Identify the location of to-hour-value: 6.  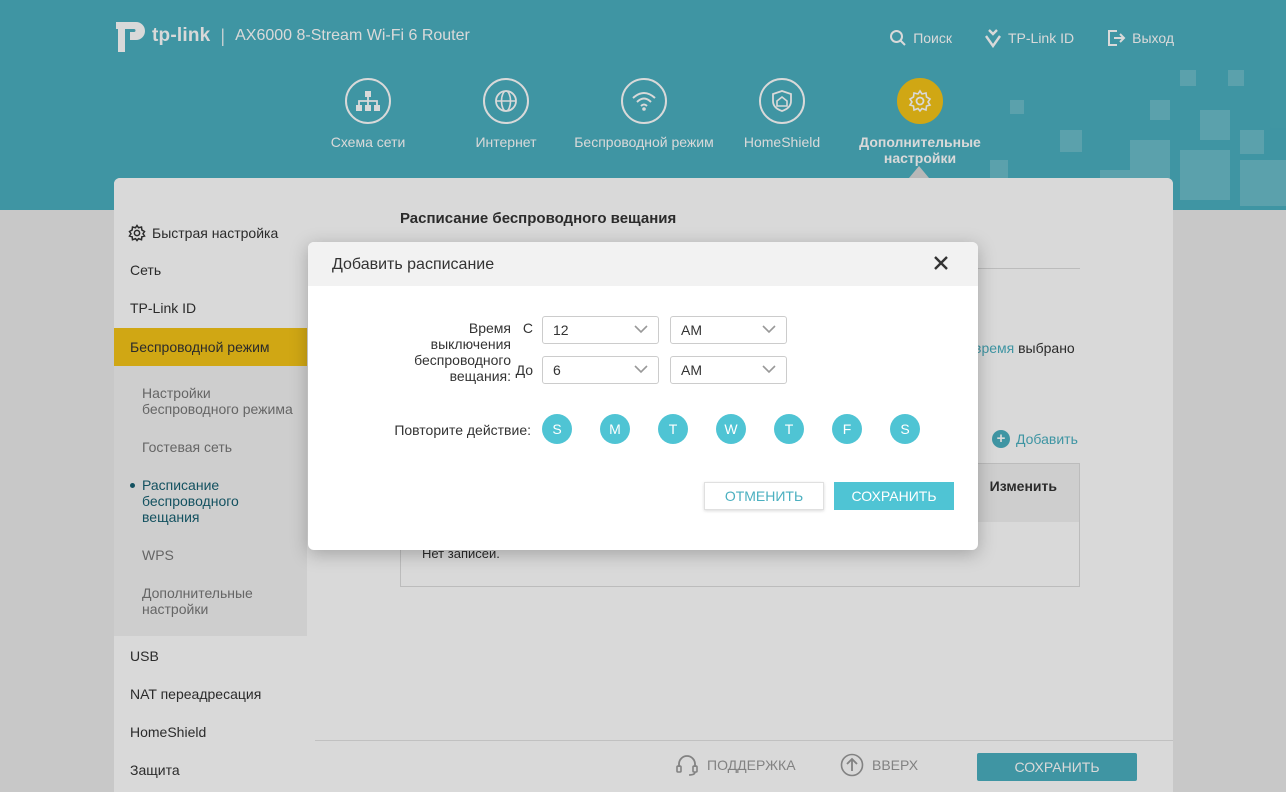
(557, 370).